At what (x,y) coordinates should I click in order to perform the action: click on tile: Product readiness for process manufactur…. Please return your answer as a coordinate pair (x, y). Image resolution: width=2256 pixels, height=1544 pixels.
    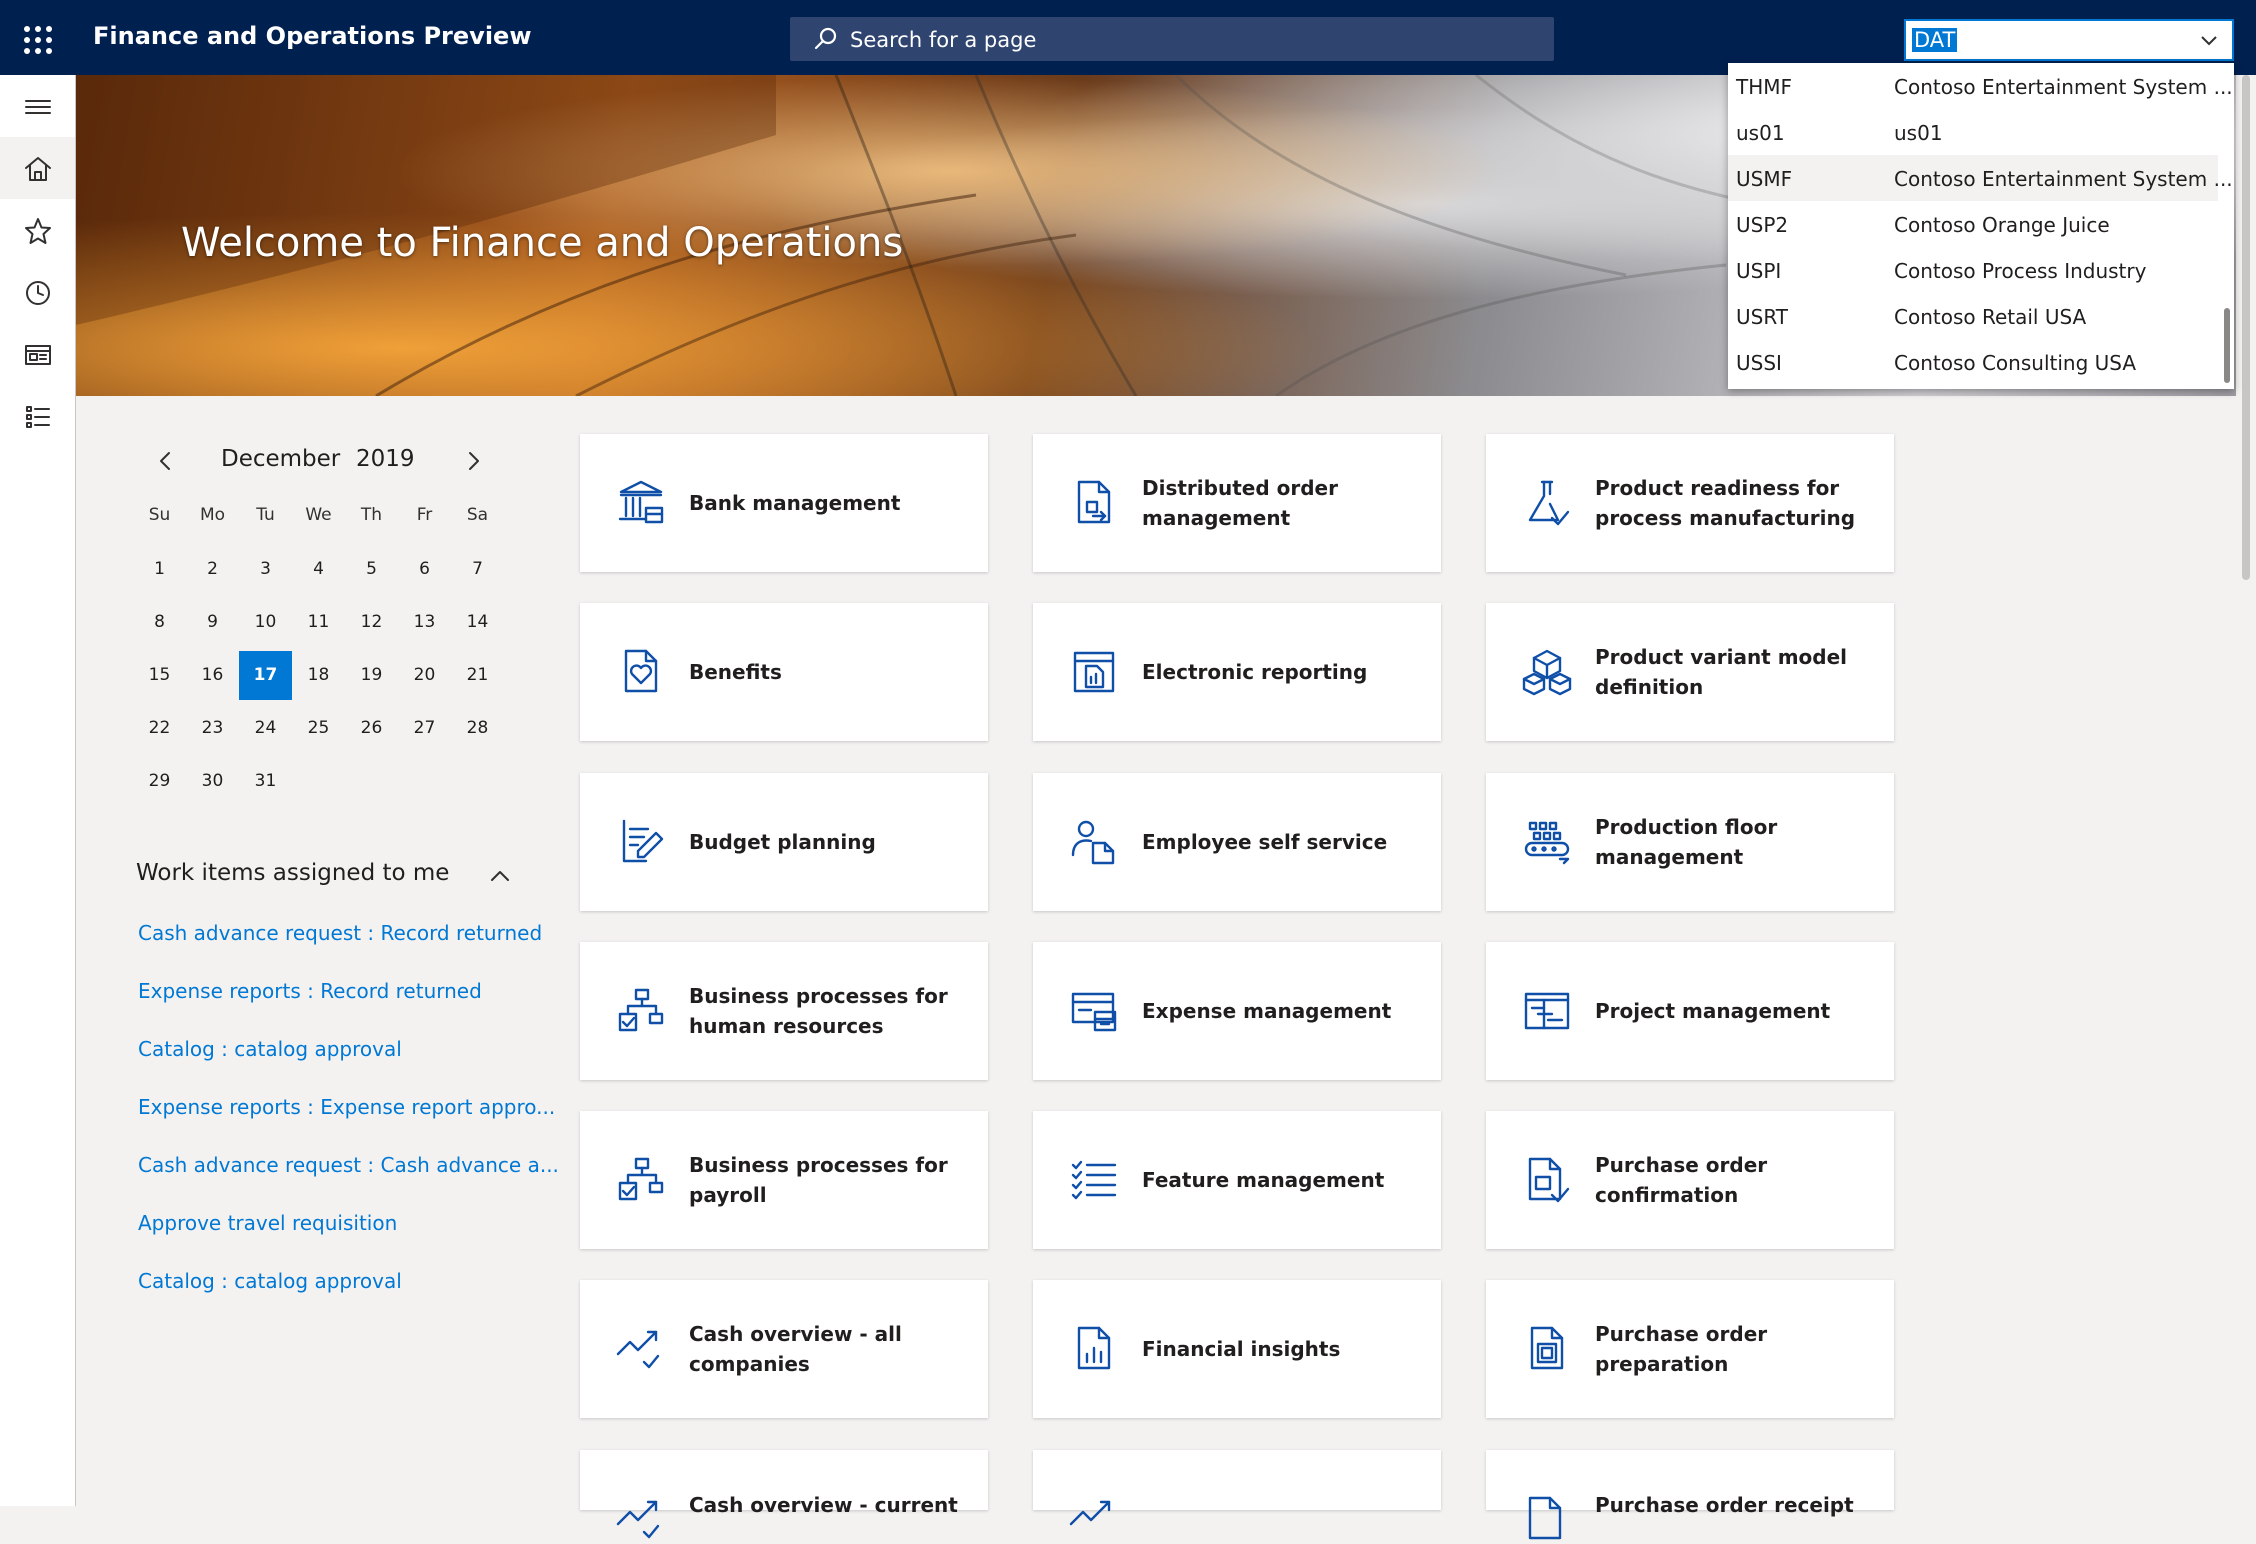
    Looking at the image, I should click on (1690, 503).